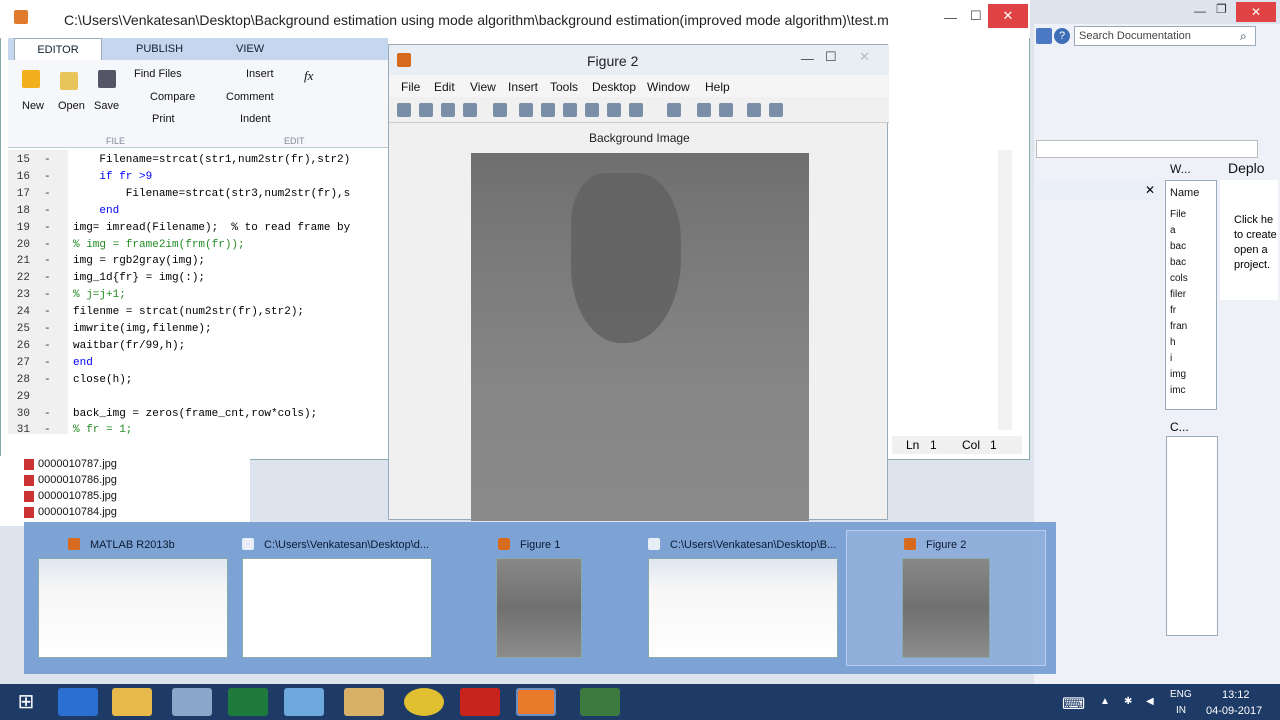  What do you see at coordinates (1178, 326) in the screenshot?
I see `workspace-variable: fran` at bounding box center [1178, 326].